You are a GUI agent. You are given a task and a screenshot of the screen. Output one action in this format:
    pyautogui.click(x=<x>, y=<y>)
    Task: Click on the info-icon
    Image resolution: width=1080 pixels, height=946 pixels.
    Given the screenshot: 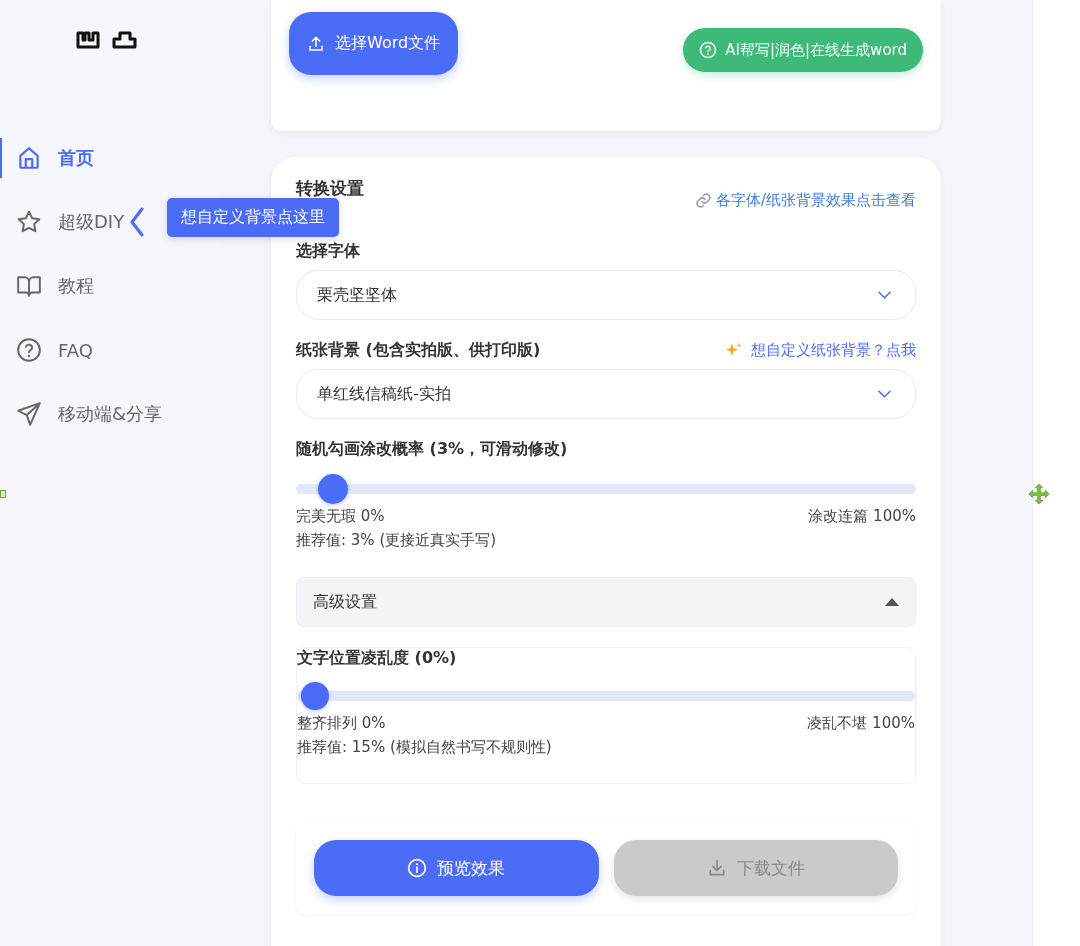 What is the action you would take?
    pyautogui.click(x=417, y=868)
    